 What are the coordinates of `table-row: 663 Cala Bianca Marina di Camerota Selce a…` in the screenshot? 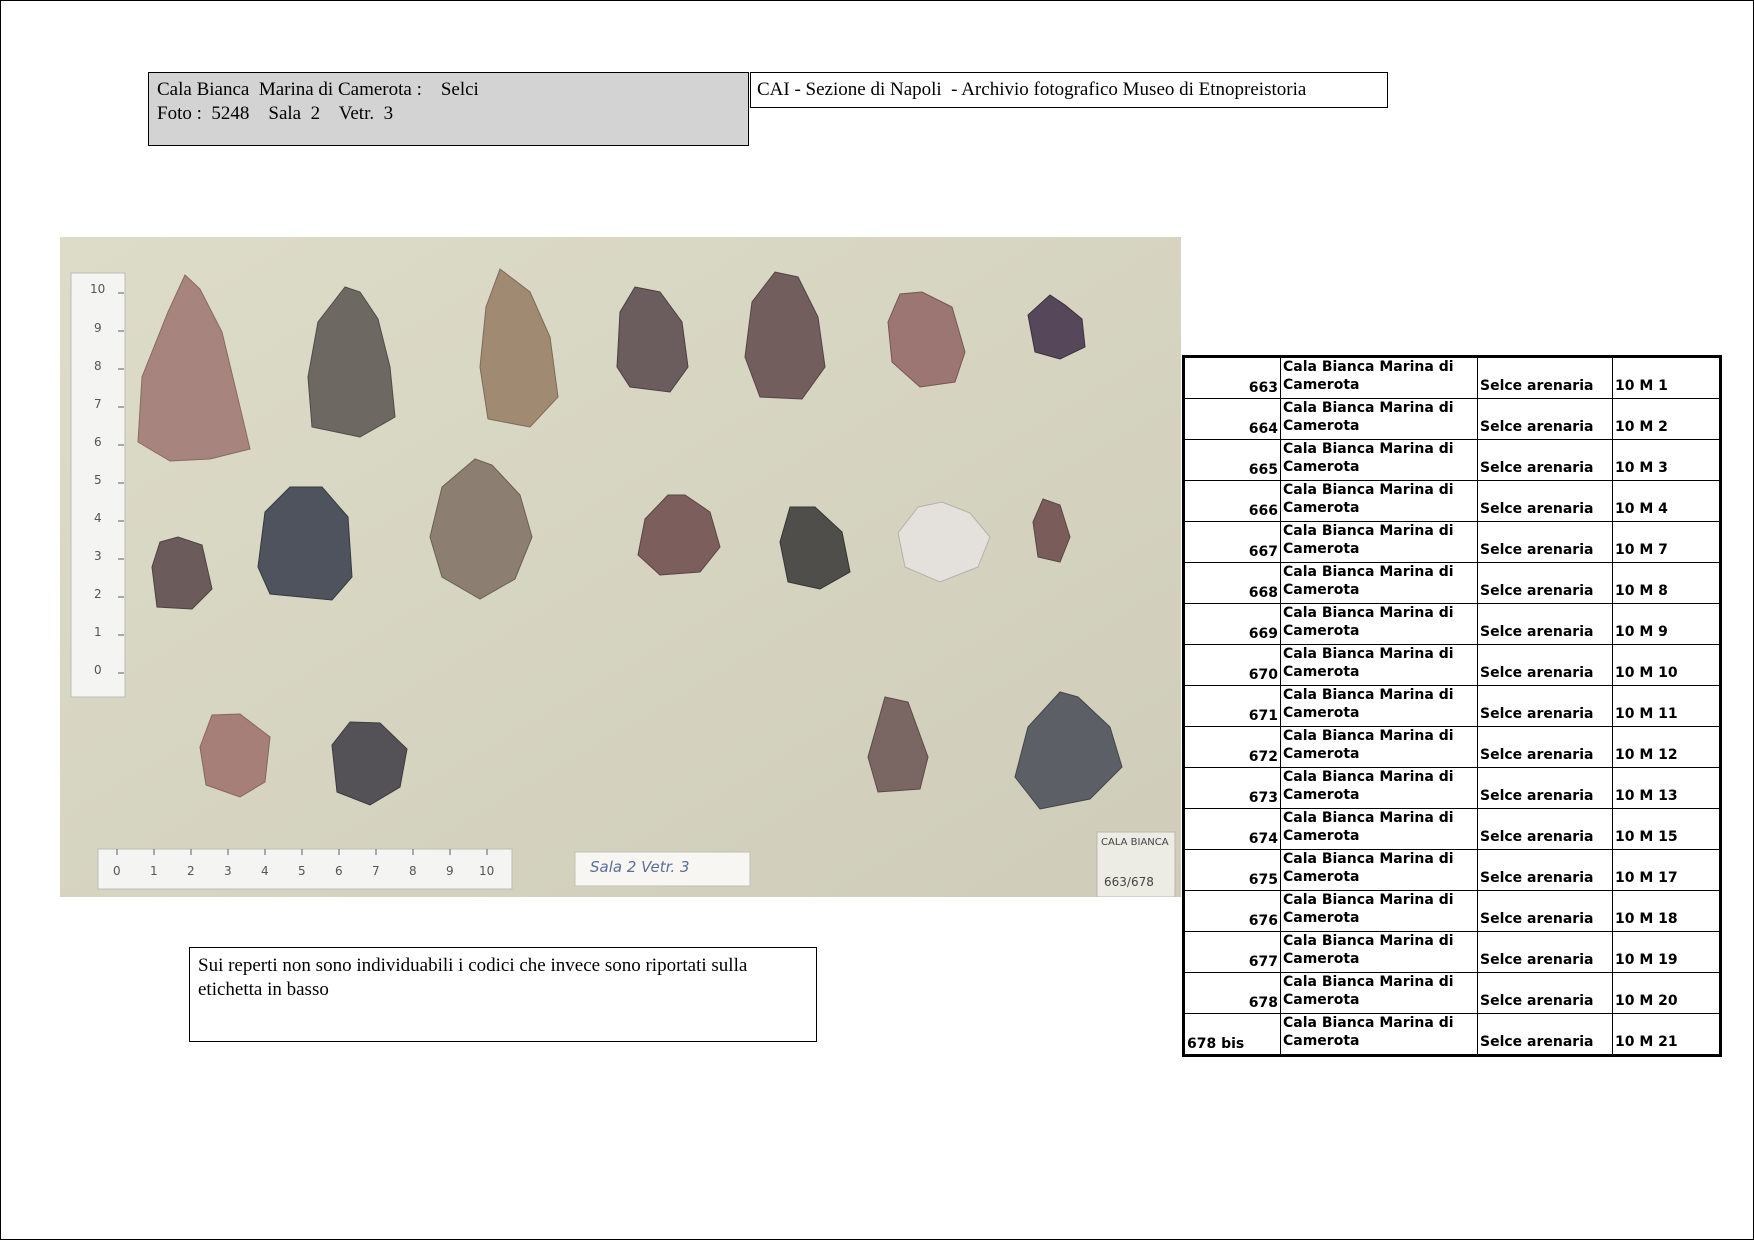 It's located at (1452, 377).